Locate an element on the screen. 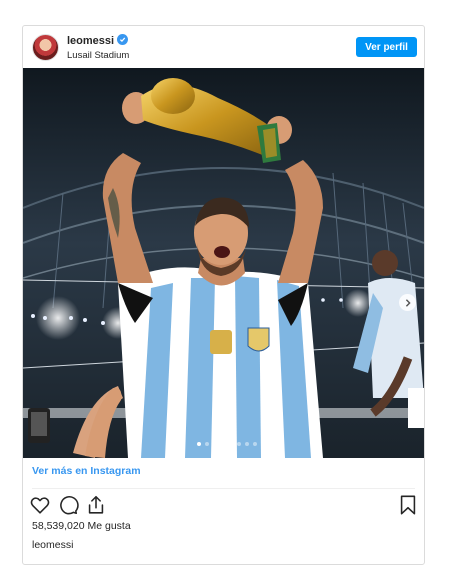 The height and width of the screenshot is (565, 465). view-more-link: Ver más en Instagram is located at coordinates (86, 471).